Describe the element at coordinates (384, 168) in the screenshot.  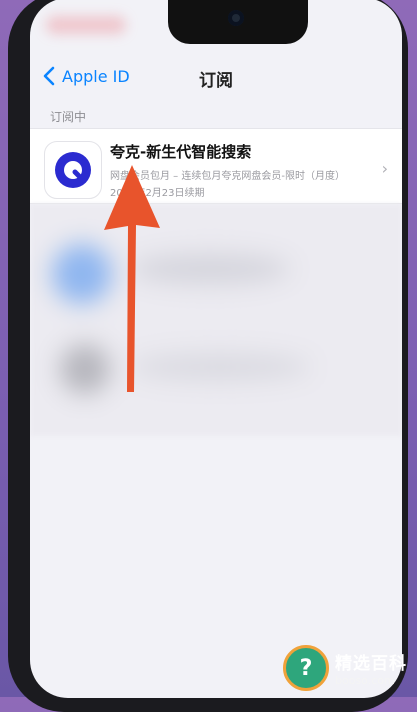
I see `chevron-right-icon: ›` at that location.